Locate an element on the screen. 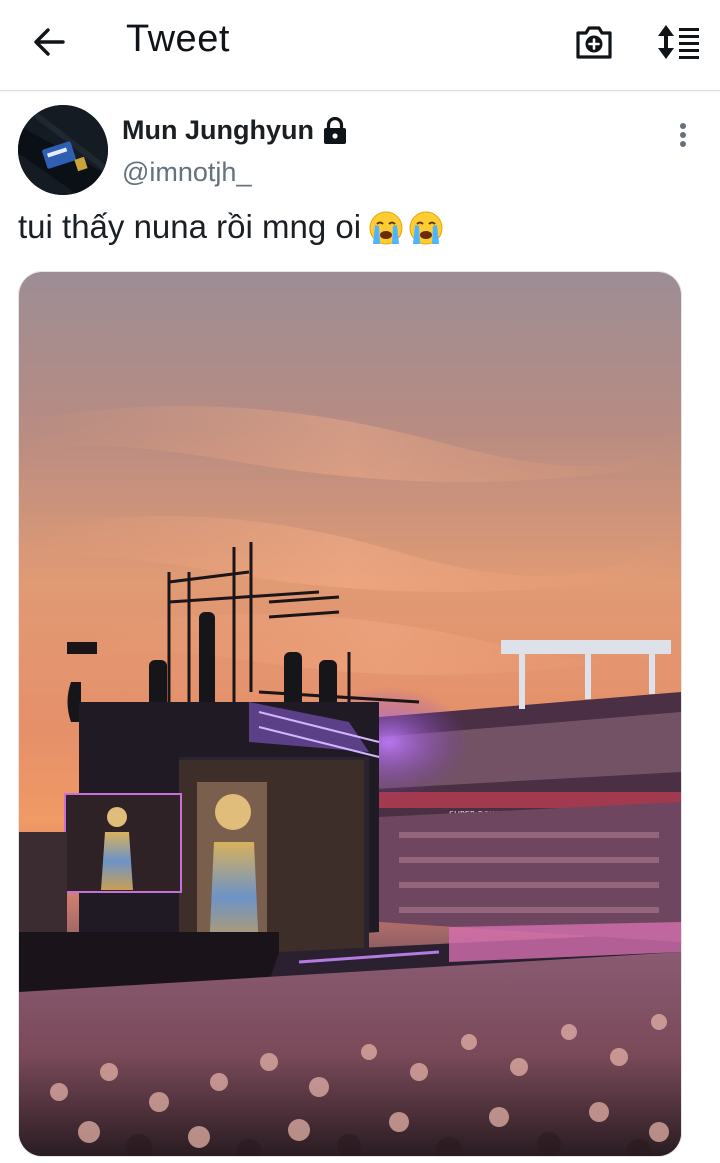 This screenshot has height=1163, width=720. sort-button is located at coordinates (678, 42).